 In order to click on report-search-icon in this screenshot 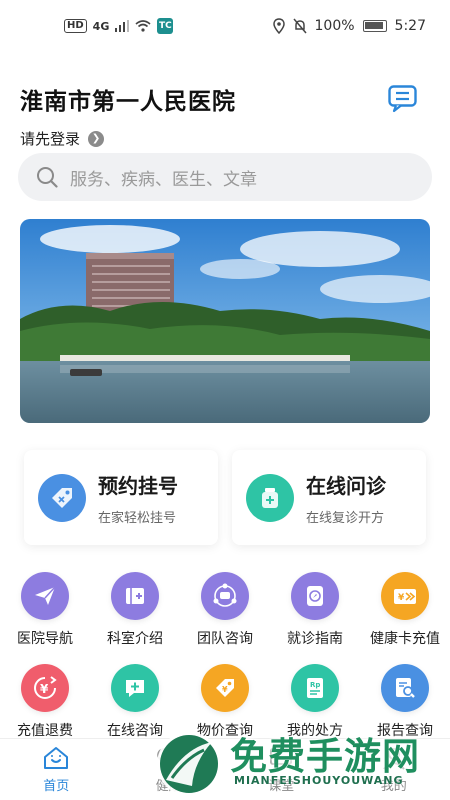, I will do `click(405, 688)`.